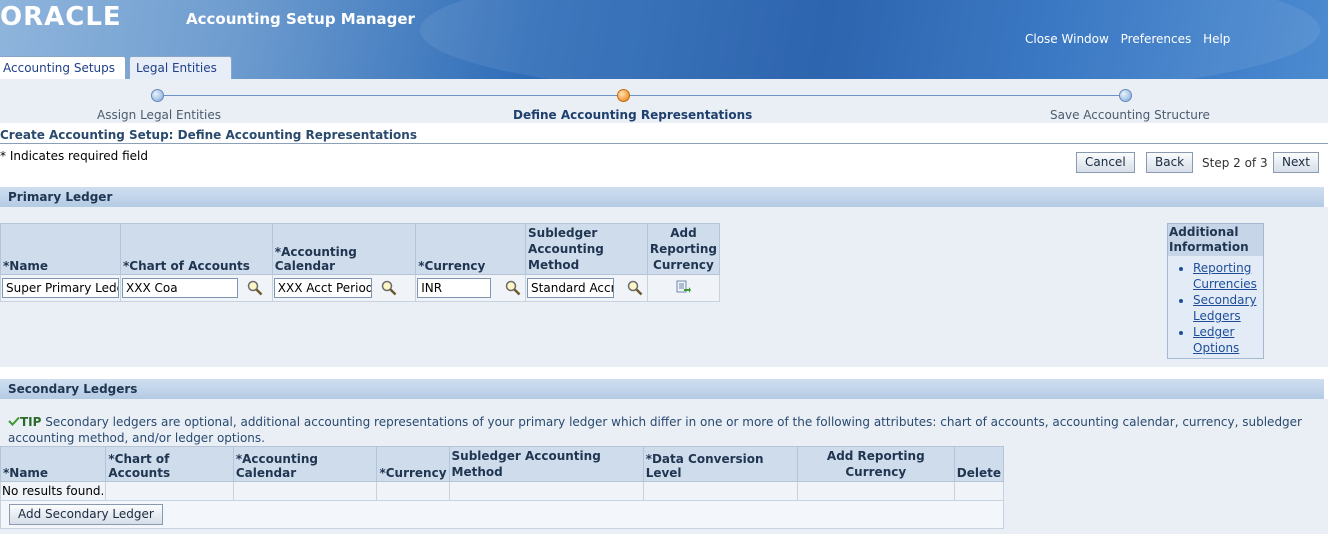  What do you see at coordinates (180, 67) in the screenshot?
I see `tab-legal-entities: Legal Entities` at bounding box center [180, 67].